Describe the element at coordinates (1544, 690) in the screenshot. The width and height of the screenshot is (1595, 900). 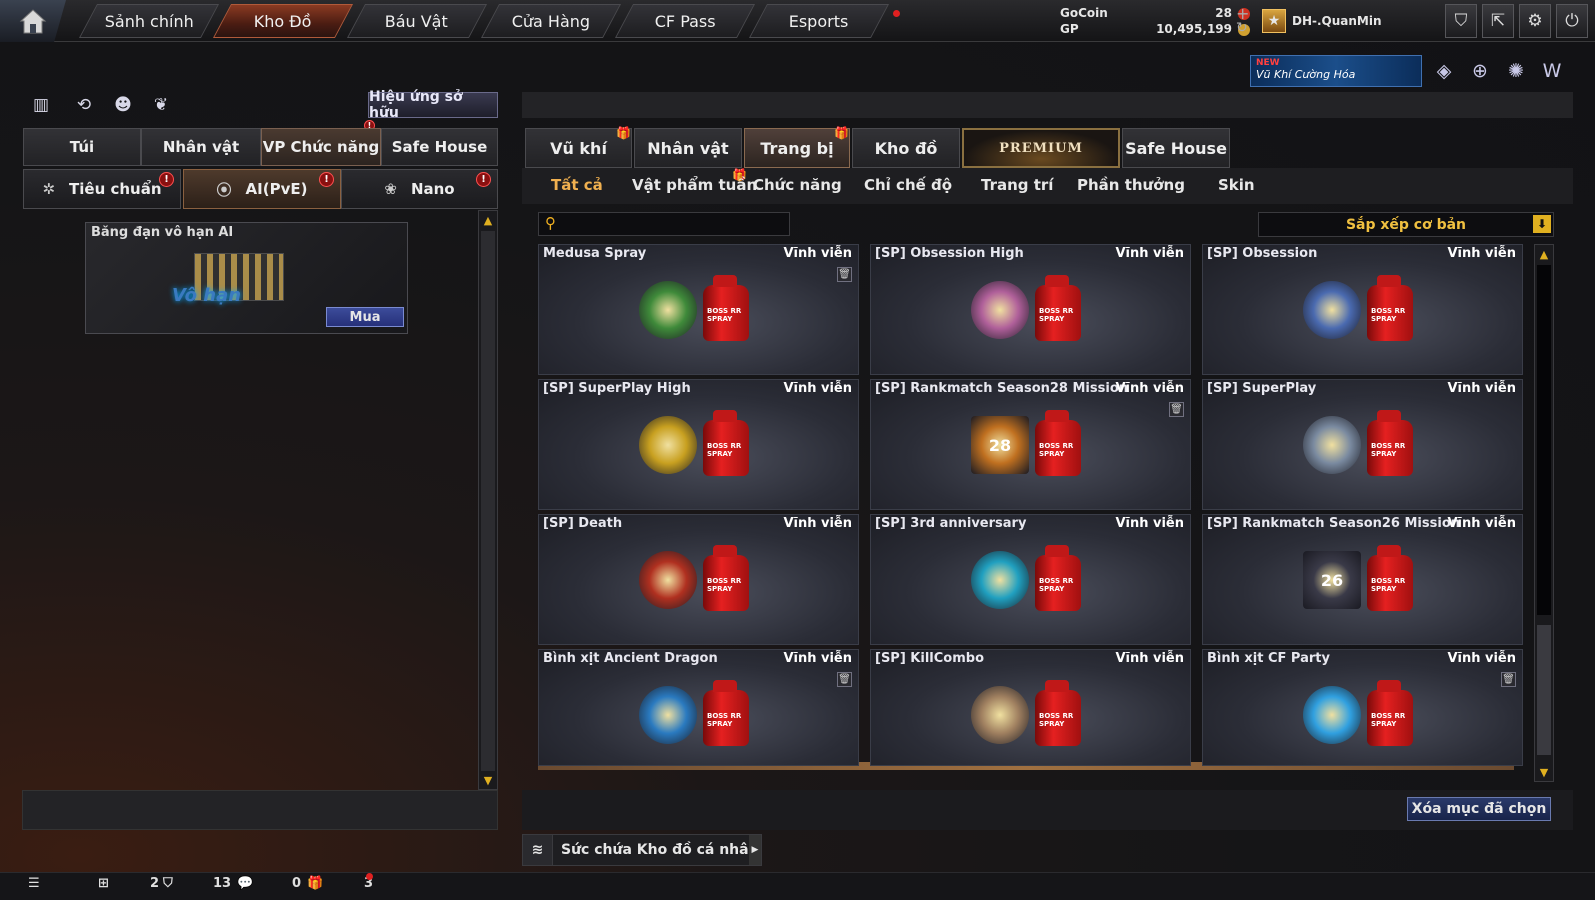
I see `grid-scroll-thumb` at that location.